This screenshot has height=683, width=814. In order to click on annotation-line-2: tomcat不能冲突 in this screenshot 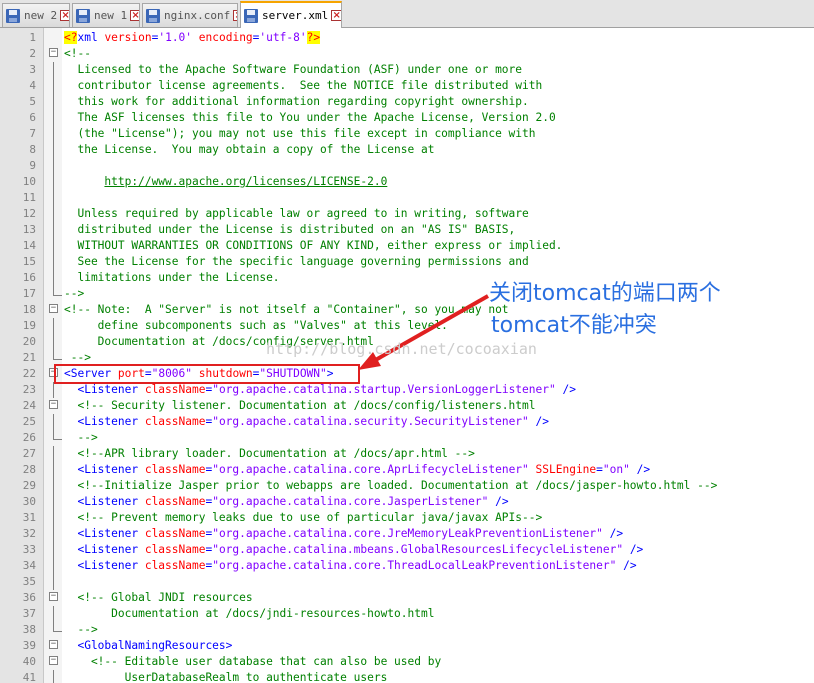, I will do `click(574, 325)`.